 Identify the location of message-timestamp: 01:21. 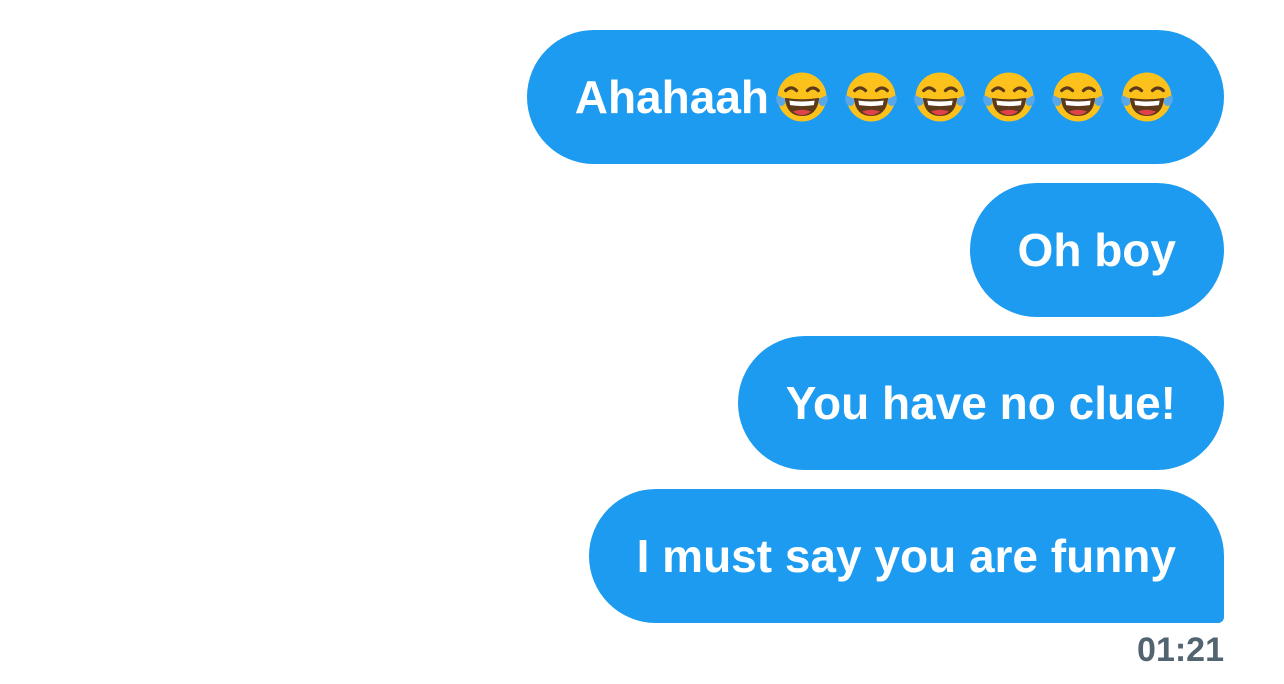
(1180, 650).